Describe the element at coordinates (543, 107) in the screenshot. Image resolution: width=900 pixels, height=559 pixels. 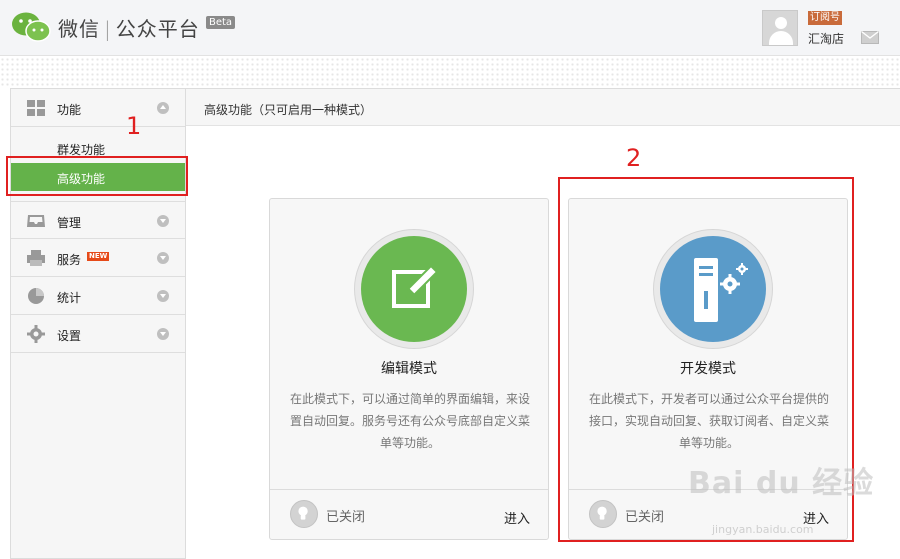
I see `content-header: 高级功能（只可启用一种模式）` at that location.